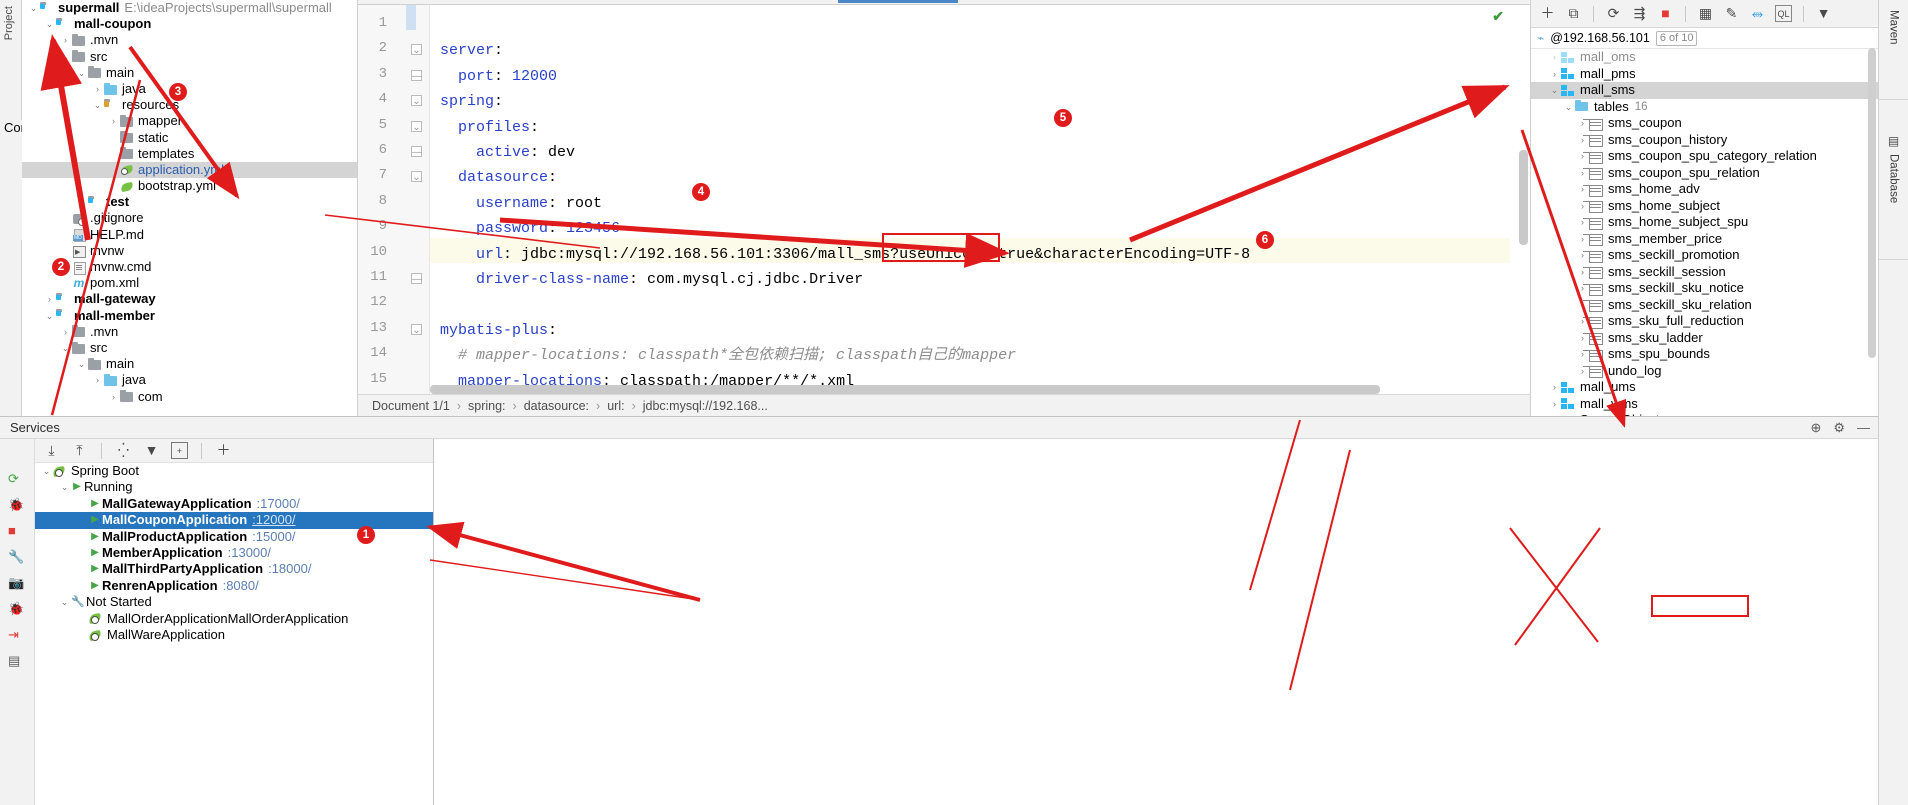  I want to click on database-tree-row: › undo_log, so click(1704, 371).